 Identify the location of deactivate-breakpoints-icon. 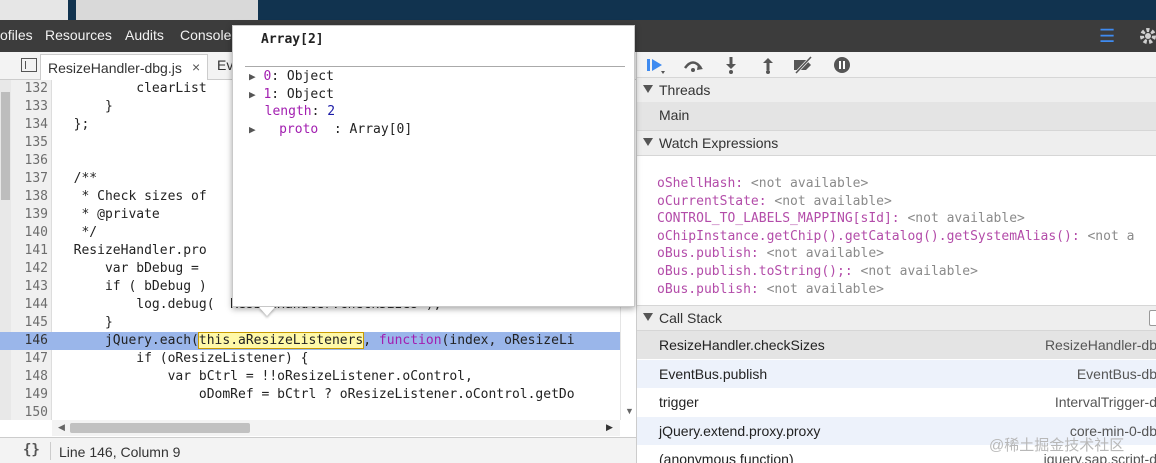
(803, 65).